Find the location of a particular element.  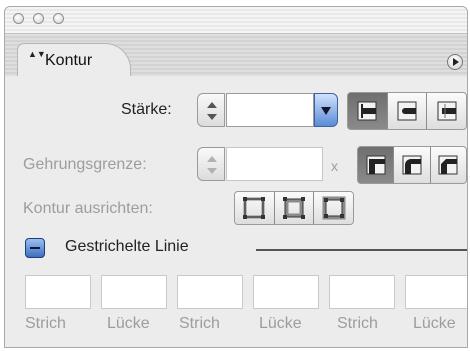

round-join-button is located at coordinates (412, 165).